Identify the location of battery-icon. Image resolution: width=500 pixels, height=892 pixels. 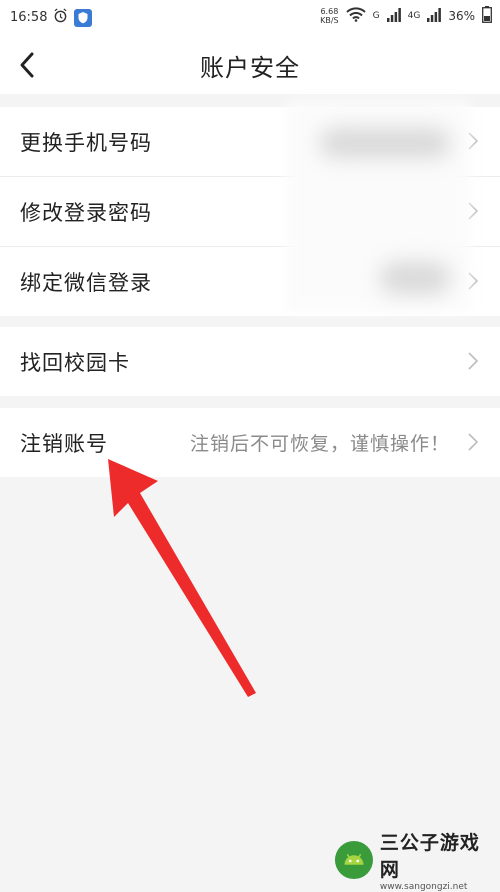
(487, 16).